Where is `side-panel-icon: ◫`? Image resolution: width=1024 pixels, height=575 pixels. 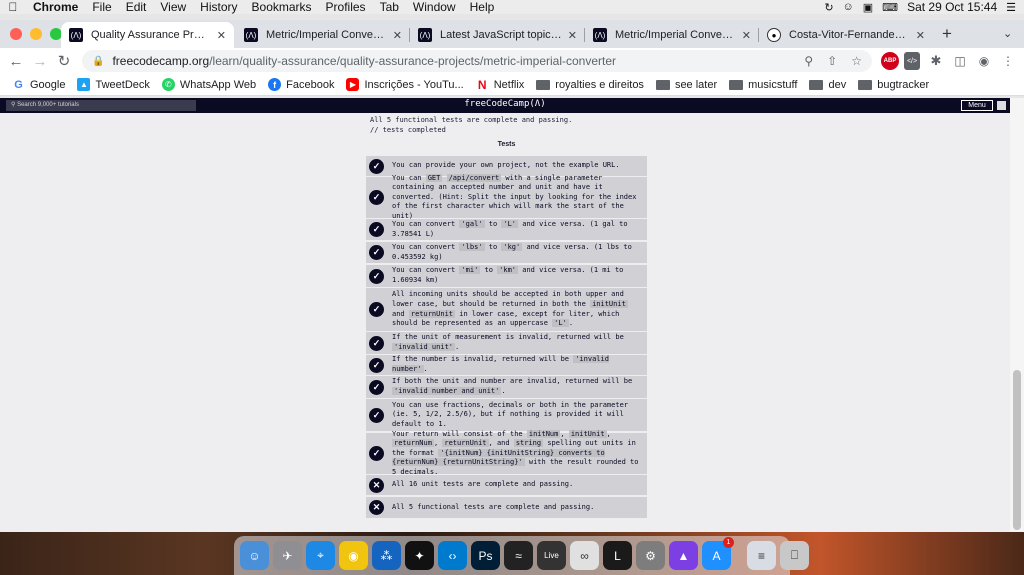 side-panel-icon: ◫ is located at coordinates (960, 61).